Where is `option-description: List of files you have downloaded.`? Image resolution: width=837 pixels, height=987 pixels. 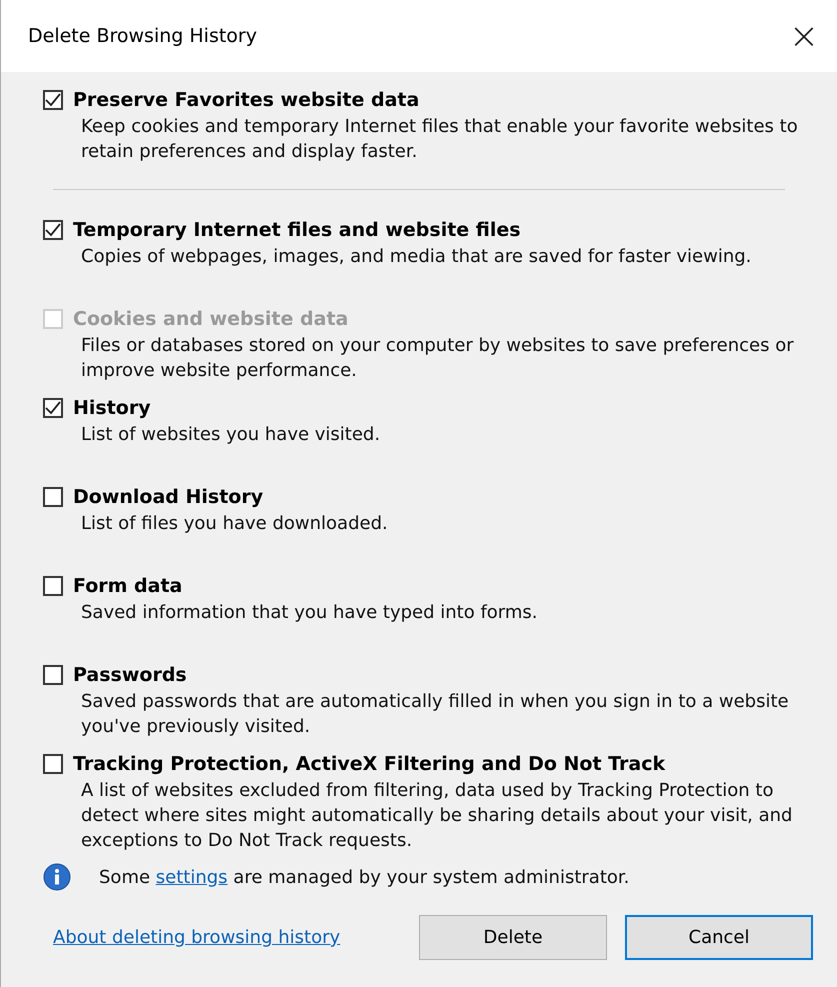 option-description: List of files you have downloaded. is located at coordinates (235, 524).